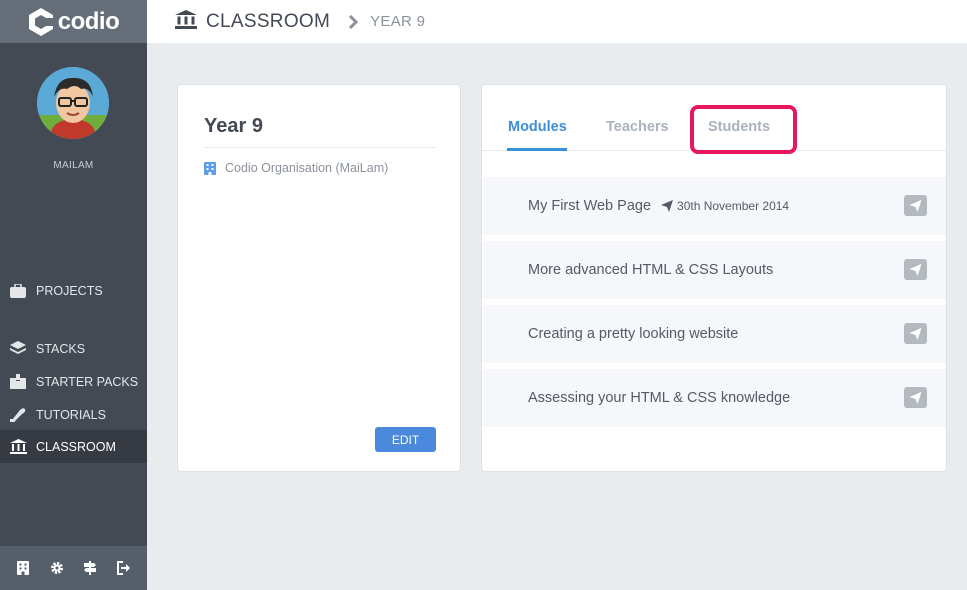 The image size is (967, 590). Describe the element at coordinates (57, 568) in the screenshot. I see `gear-icon` at that location.